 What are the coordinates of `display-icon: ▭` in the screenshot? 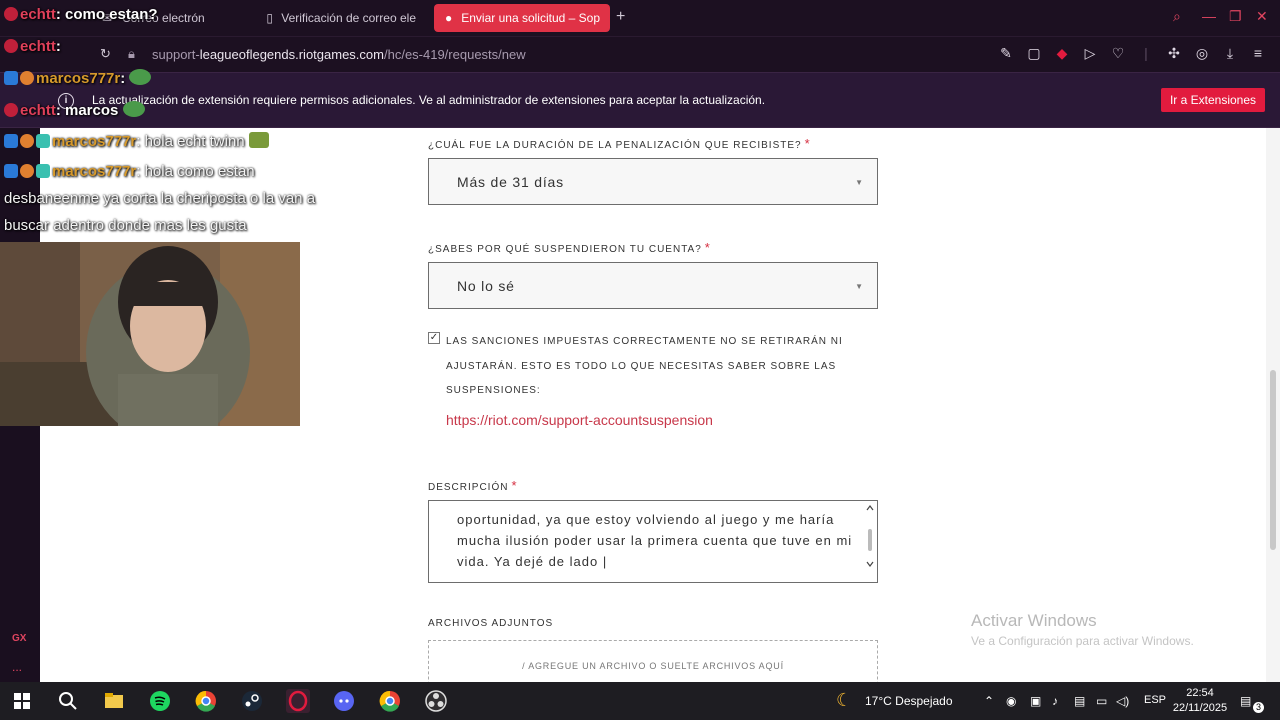 It's located at (1101, 701).